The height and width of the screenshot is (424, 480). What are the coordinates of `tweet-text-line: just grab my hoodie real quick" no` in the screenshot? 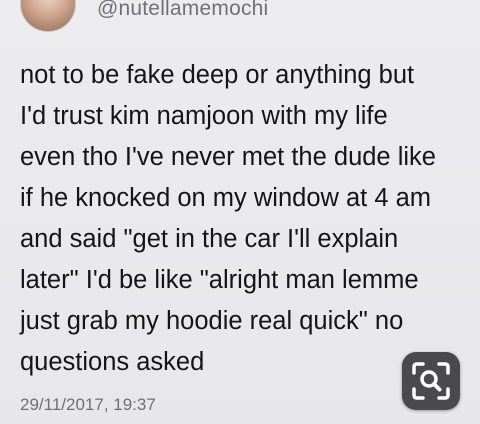 It's located at (212, 321).